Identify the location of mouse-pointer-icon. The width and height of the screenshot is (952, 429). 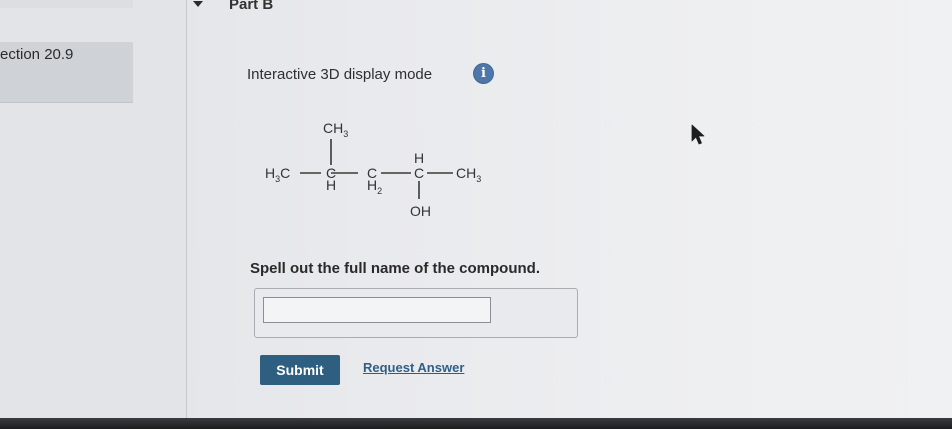
(698, 134).